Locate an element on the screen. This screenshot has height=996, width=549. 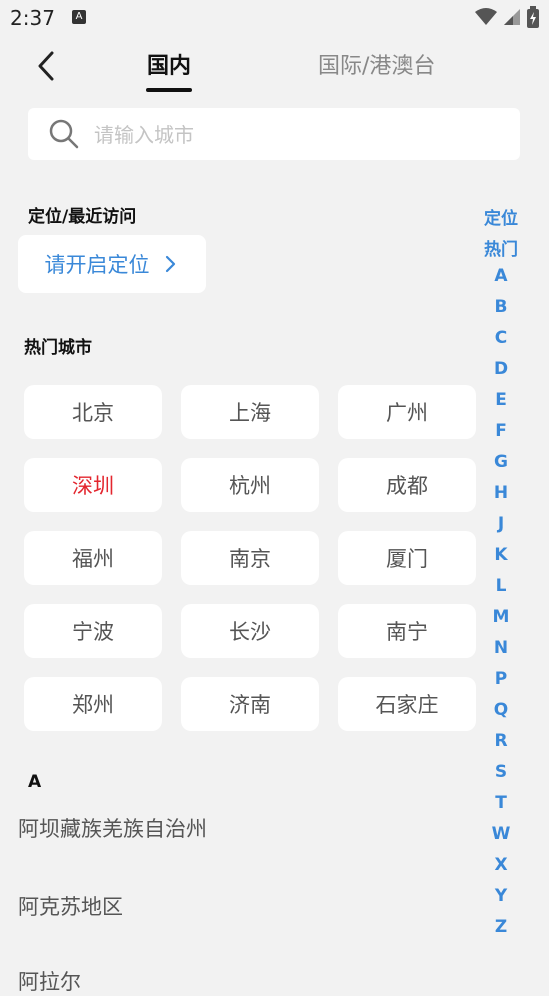
back-button is located at coordinates (46, 66).